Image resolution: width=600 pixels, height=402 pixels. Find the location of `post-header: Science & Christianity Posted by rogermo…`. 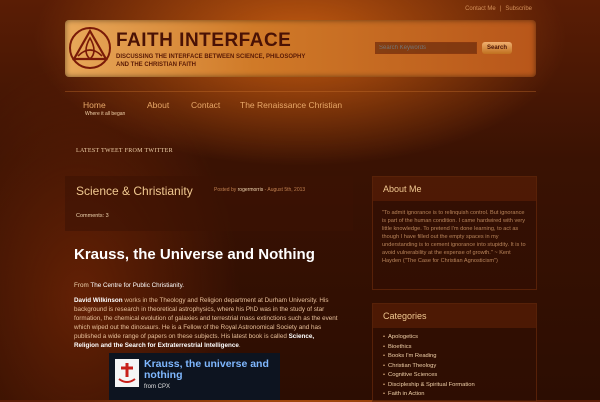

post-header: Science & Christianity Posted by rogermo… is located at coordinates (209, 203).